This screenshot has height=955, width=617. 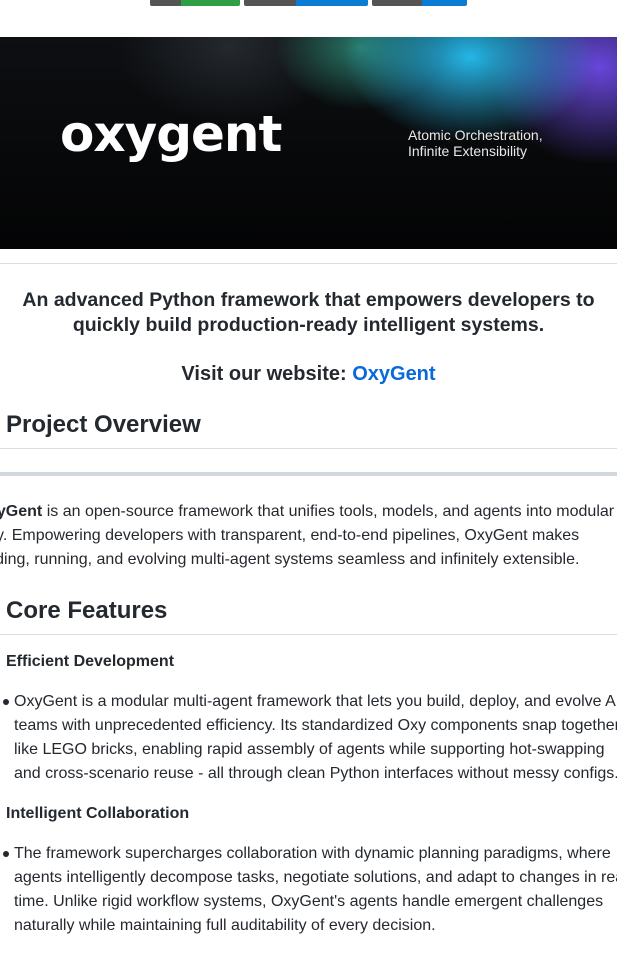 What do you see at coordinates (308, 611) in the screenshot?
I see `core-features-heading: Core Features` at bounding box center [308, 611].